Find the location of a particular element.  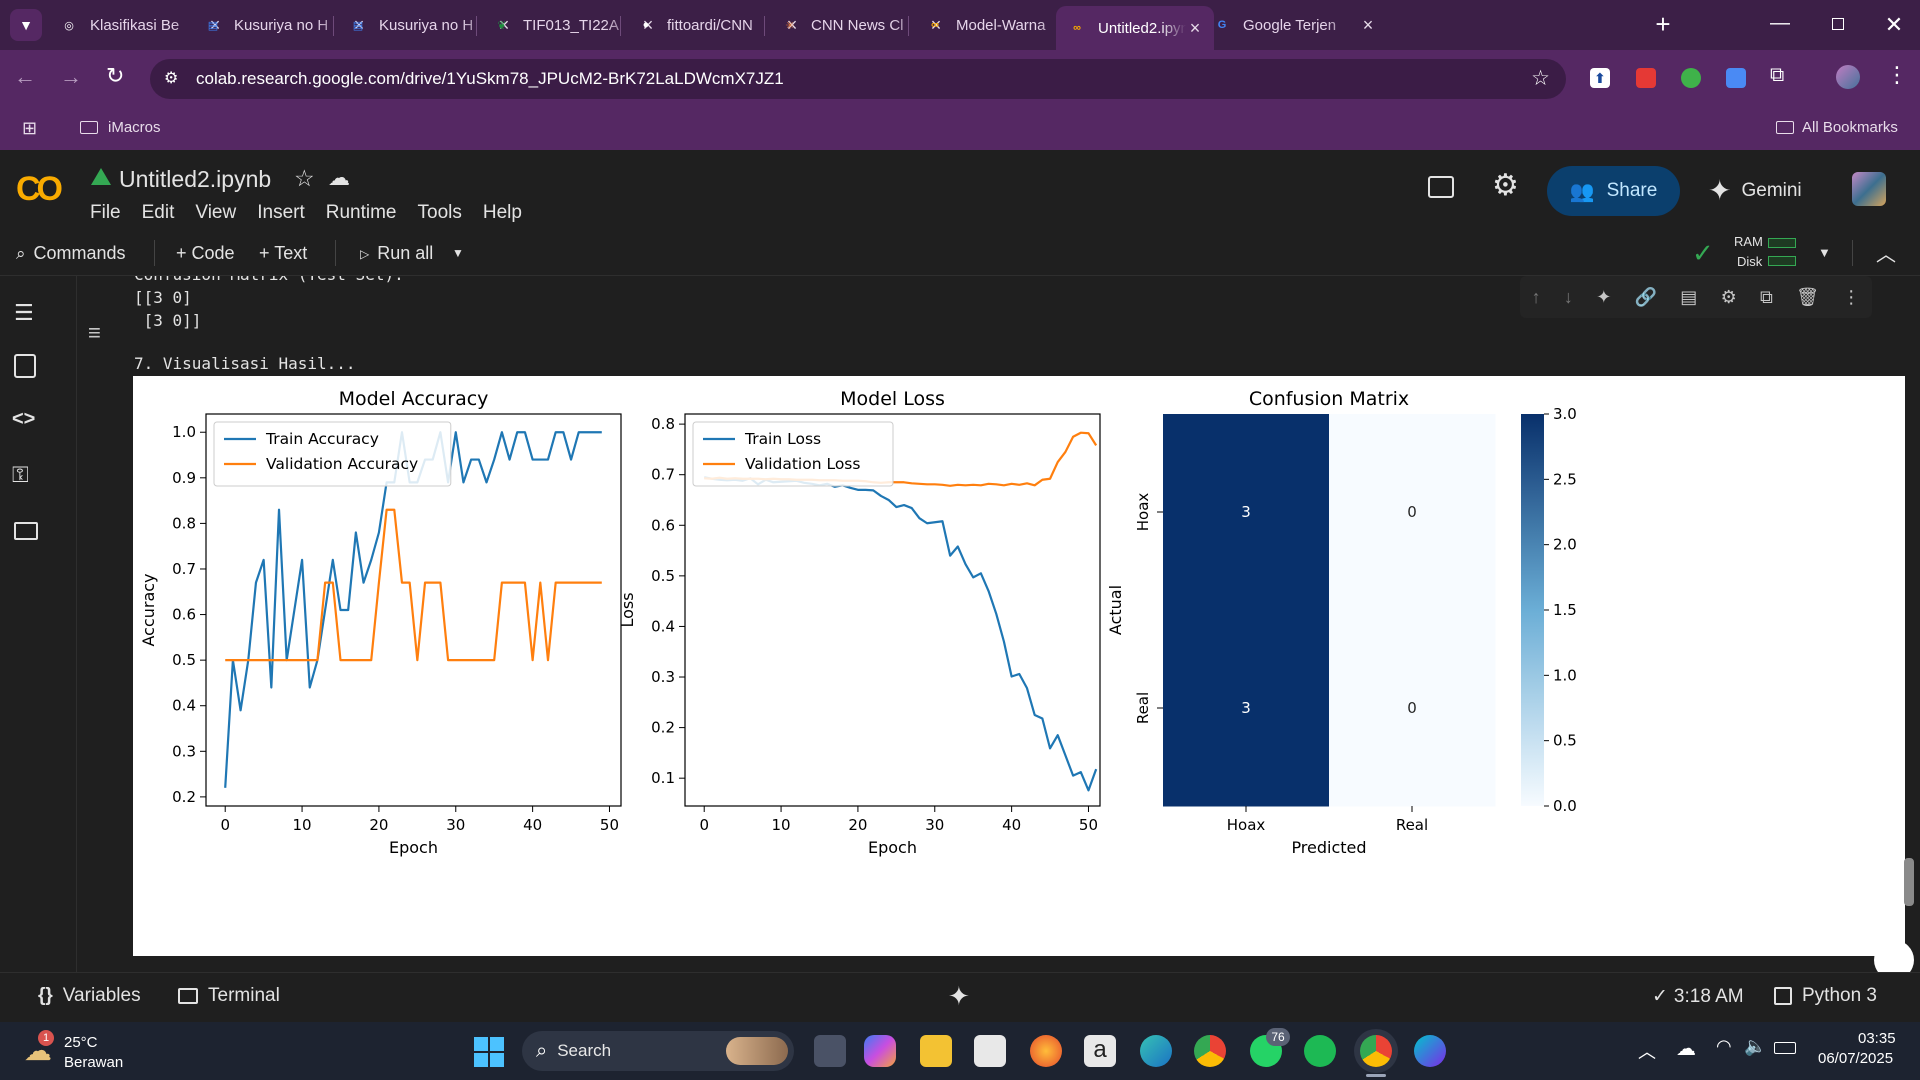

site-info-icon: ⚙ is located at coordinates (171, 78).